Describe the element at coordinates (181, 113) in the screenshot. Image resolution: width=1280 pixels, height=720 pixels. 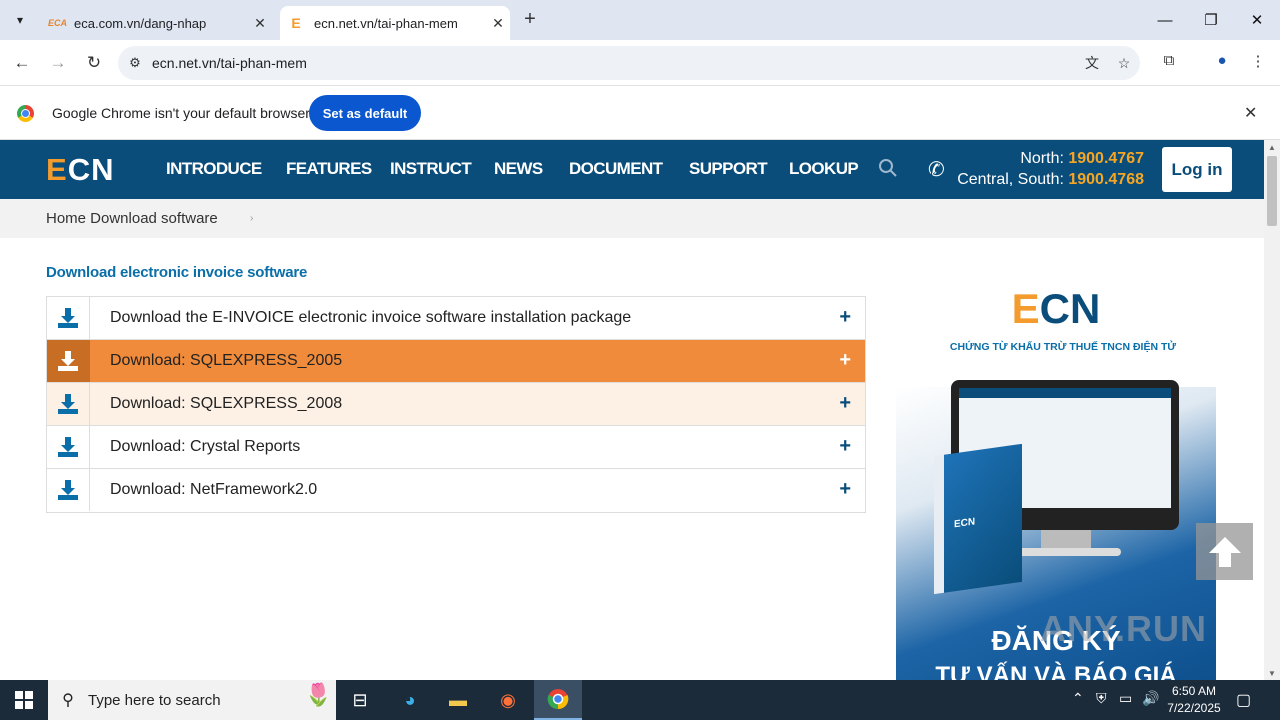
I see `infobar-message: Google Chrome isn't your default browser` at that location.